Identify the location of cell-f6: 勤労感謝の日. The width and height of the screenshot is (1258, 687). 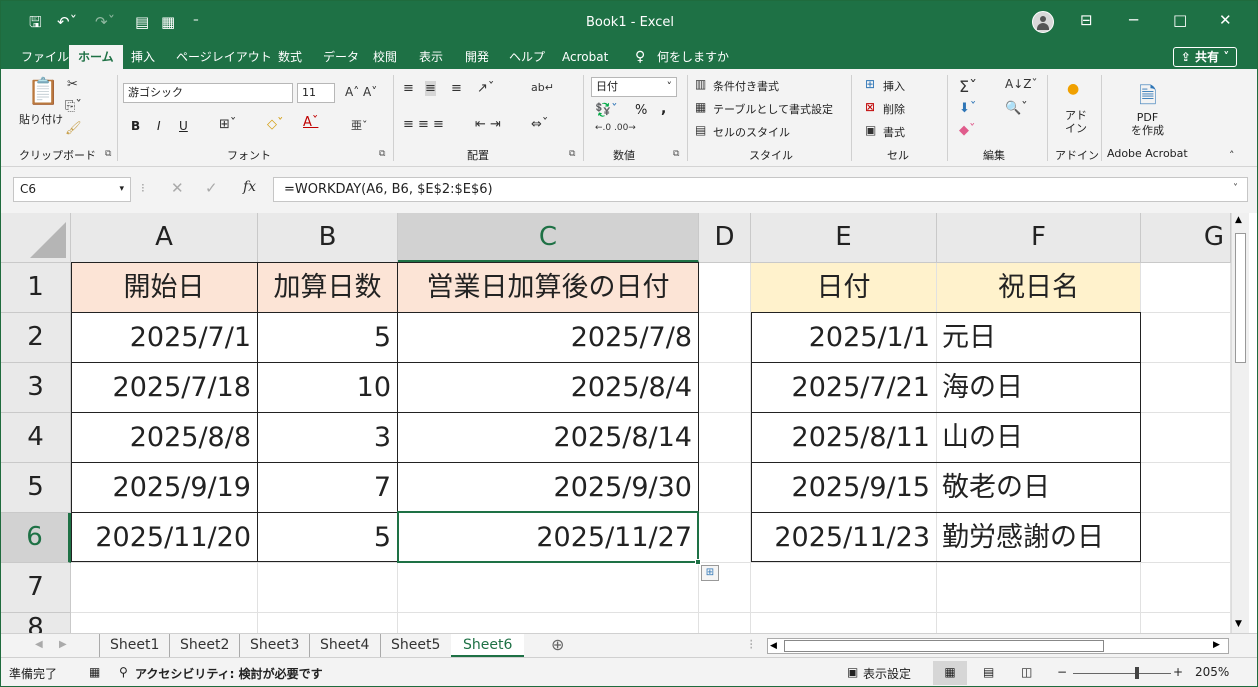
(1039, 538).